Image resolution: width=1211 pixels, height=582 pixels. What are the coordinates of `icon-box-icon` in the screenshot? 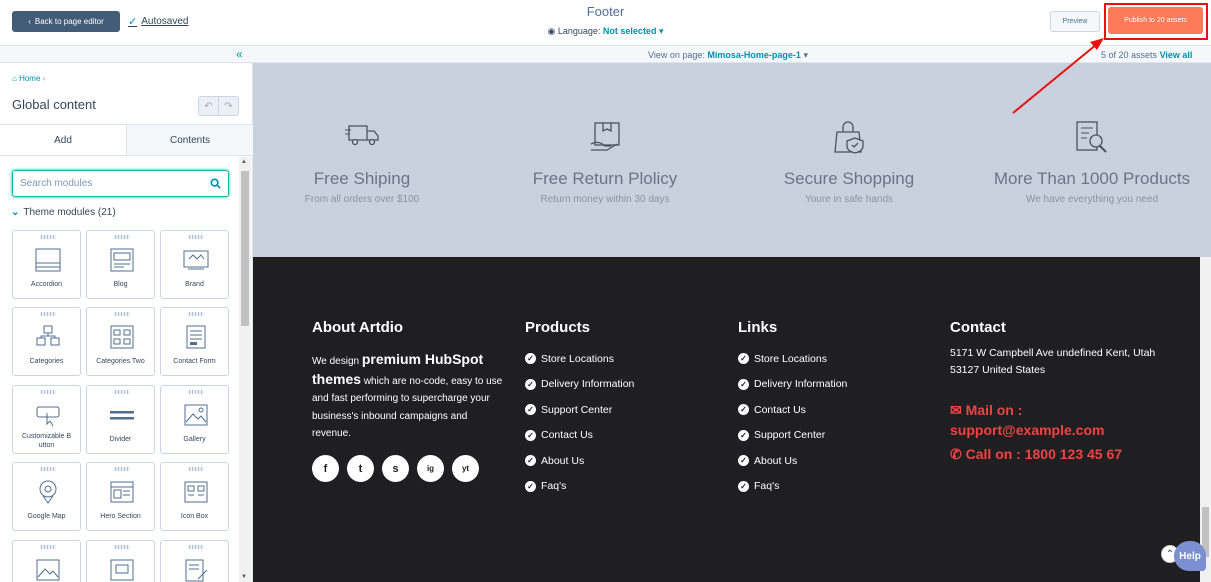 It's located at (196, 492).